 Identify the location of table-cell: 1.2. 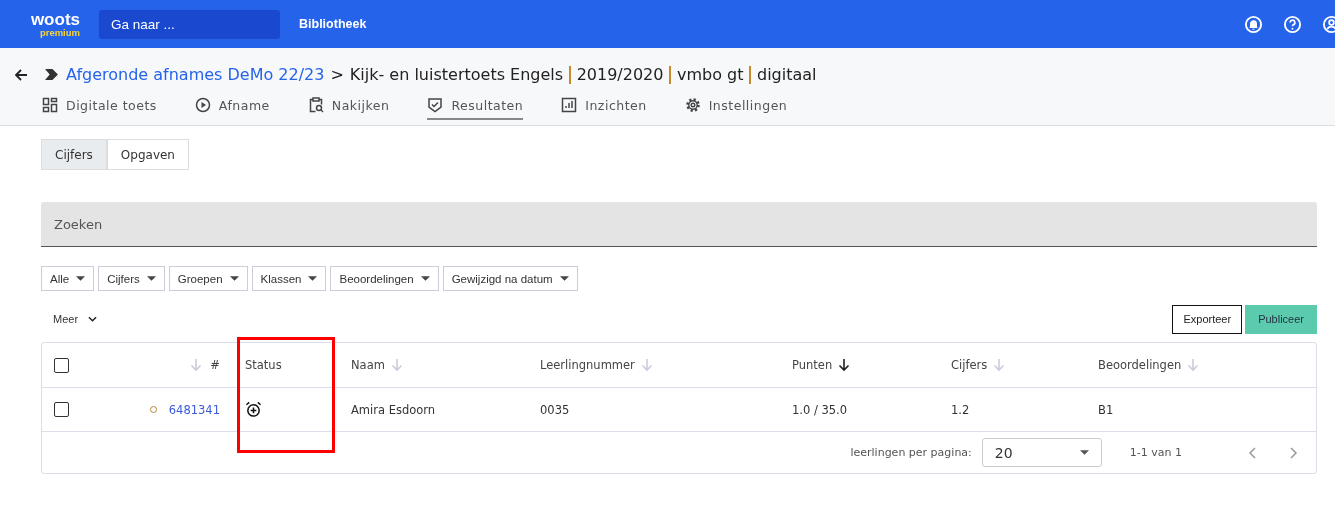
(960, 409).